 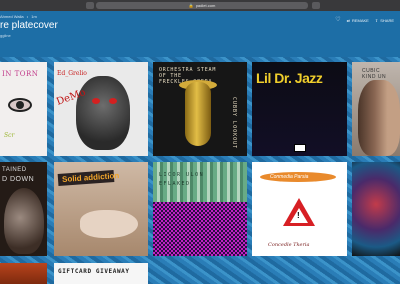 What do you see at coordinates (376, 20) in the screenshot?
I see `share-icon: ⇧` at bounding box center [376, 20].